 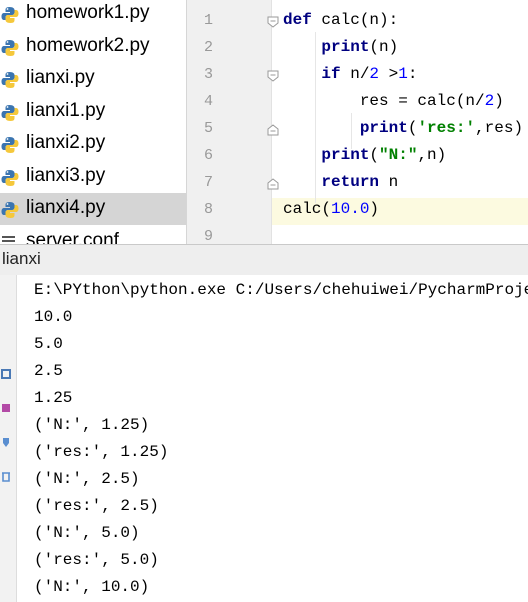 What do you see at coordinates (264, 260) in the screenshot?
I see `run-panel-header: lianxi` at bounding box center [264, 260].